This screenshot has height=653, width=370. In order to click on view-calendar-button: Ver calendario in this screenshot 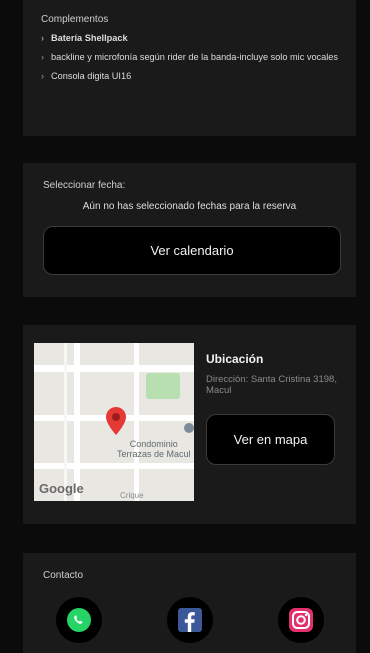, I will do `click(192, 250)`.